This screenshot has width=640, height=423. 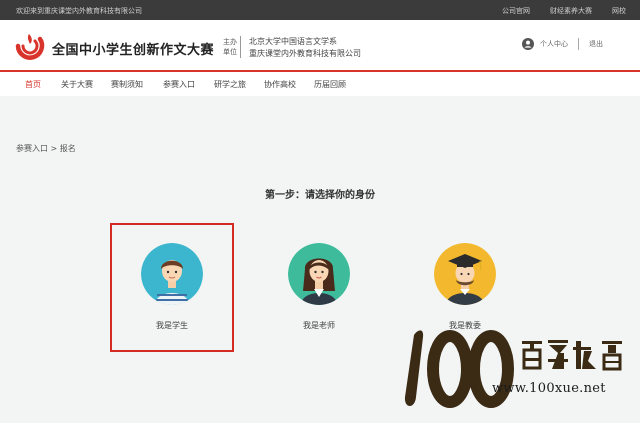 I want to click on organizer-list: 北京大学中国语言文学系 重庆课堂内外教育科技有限公司, so click(x=305, y=48).